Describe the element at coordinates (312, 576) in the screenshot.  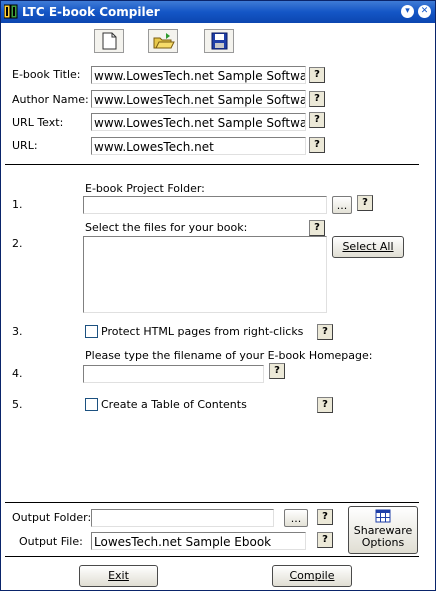
I see `compile-button: Compile` at that location.